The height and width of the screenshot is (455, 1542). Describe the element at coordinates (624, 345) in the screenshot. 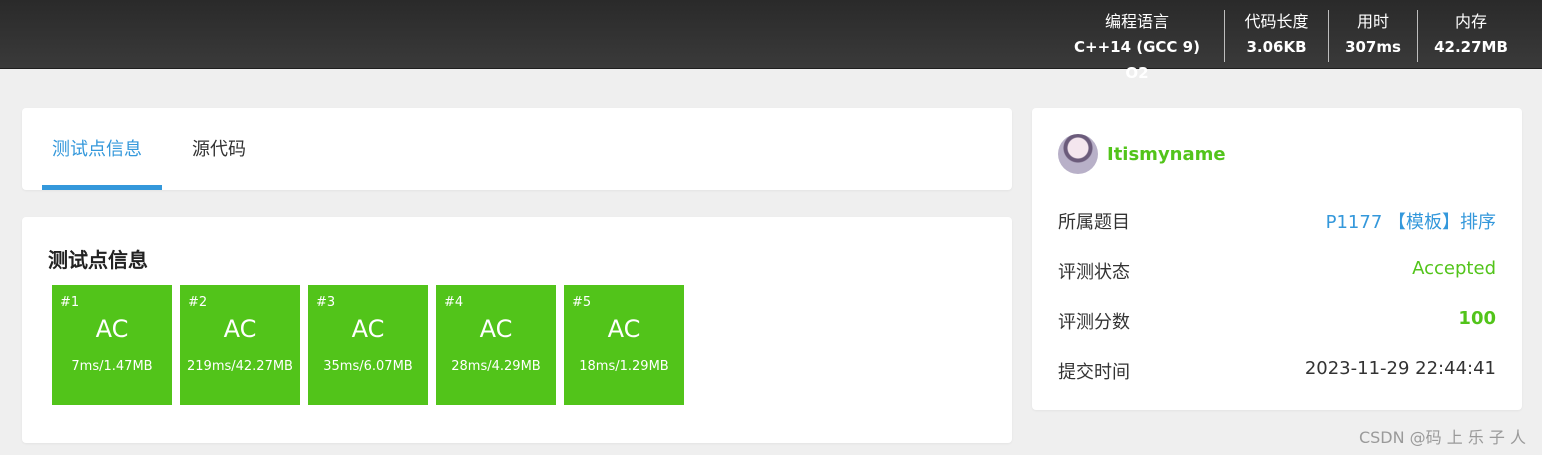

I see `testcase-5: #5 AC 18ms/1.29MB` at that location.